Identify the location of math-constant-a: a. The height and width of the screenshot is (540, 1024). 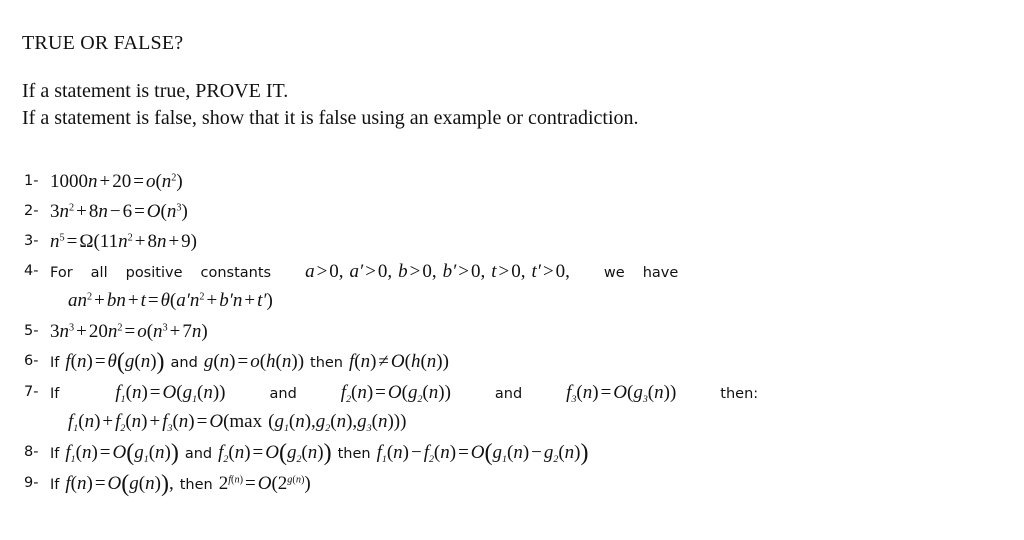
(73, 300).